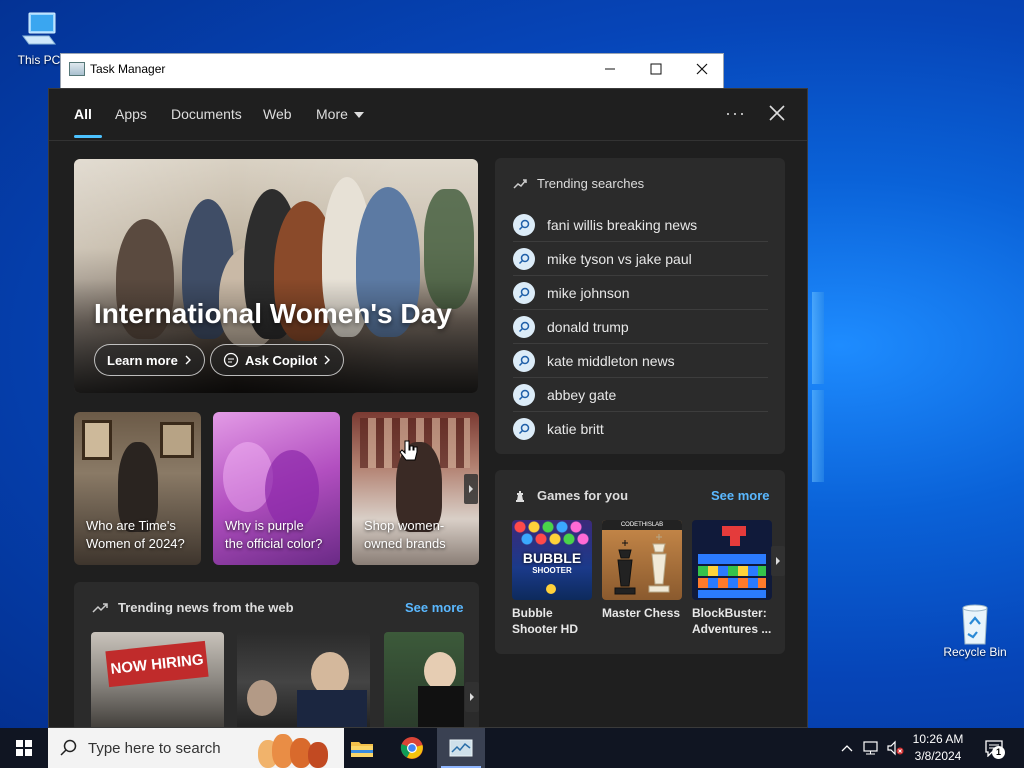  Describe the element at coordinates (552, 570) in the screenshot. I see `game-art-subtitle: SHOOTER` at that location.